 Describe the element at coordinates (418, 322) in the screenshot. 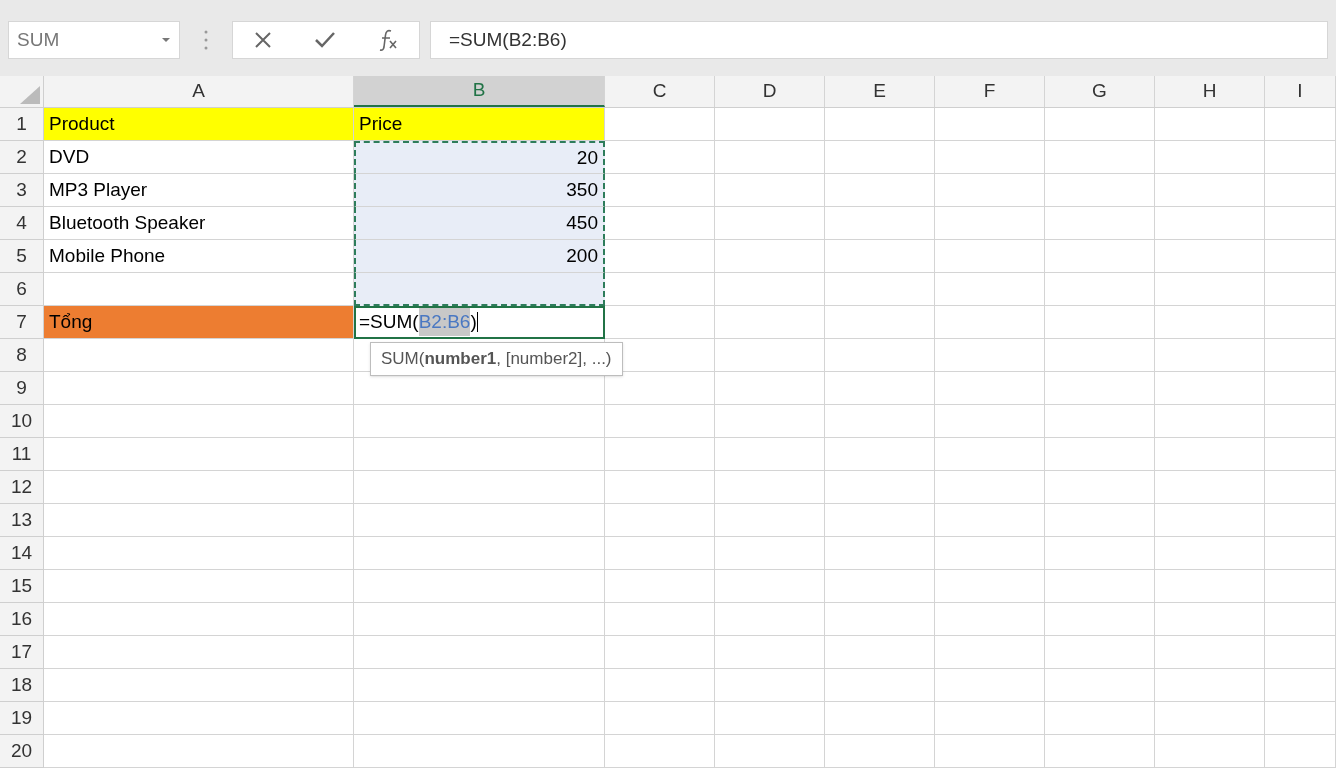

I see `formula-entry: =SUM(B2:B6)` at that location.